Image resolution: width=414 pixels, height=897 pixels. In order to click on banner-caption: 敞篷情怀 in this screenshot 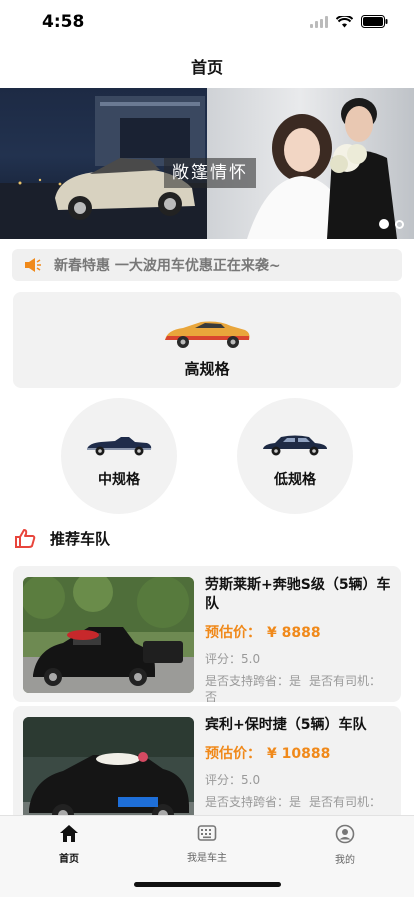, I will do `click(210, 173)`.